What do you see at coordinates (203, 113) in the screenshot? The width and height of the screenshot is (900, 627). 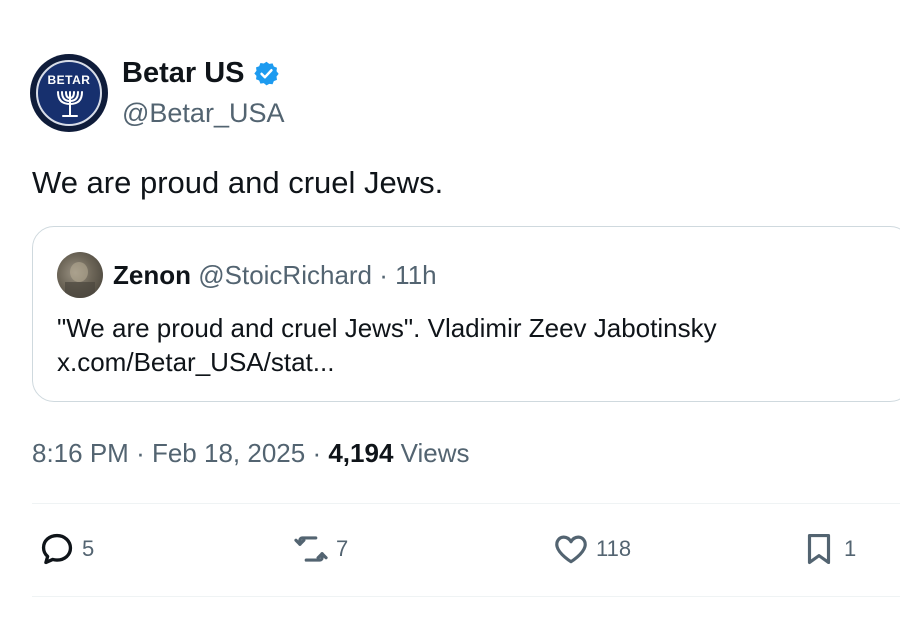 I see `author-handle: @Betar_USA` at bounding box center [203, 113].